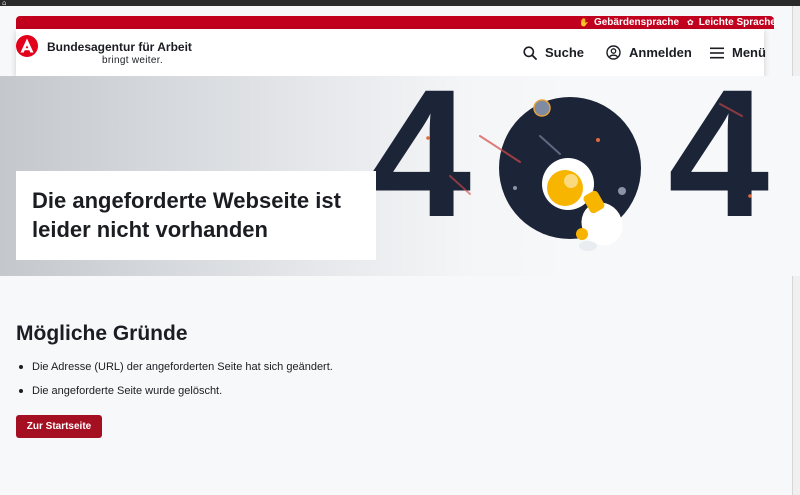 This screenshot has width=800, height=495. Describe the element at coordinates (717, 52) in the screenshot. I see `hamburger-icon` at that location.